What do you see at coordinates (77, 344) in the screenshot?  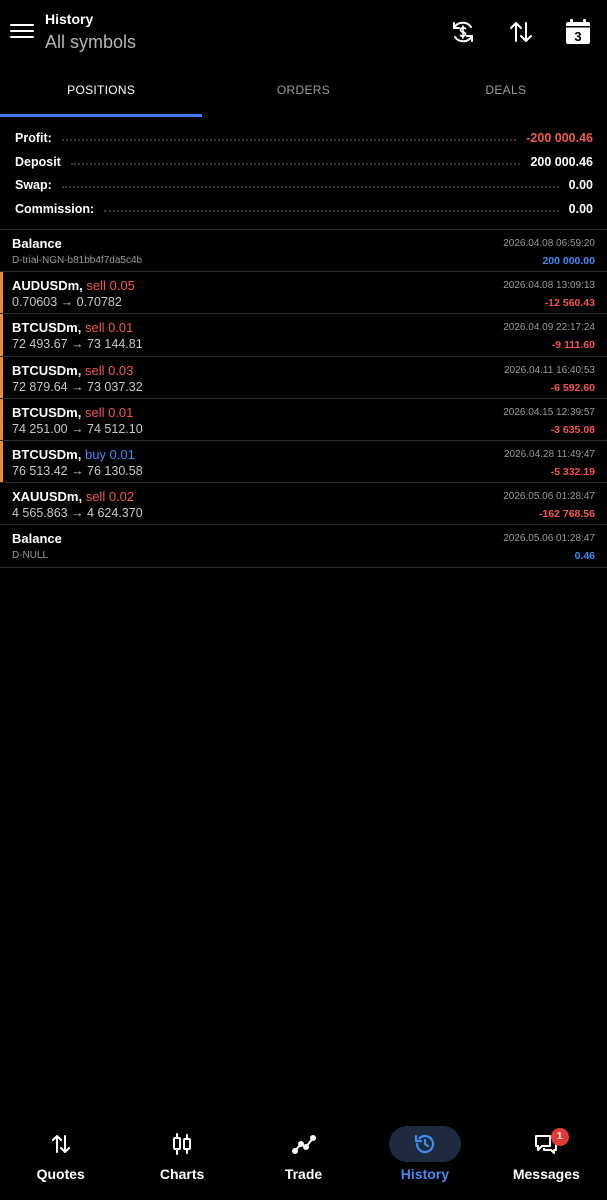 I see `row-prices: 72 493.67 → 73 144.81` at bounding box center [77, 344].